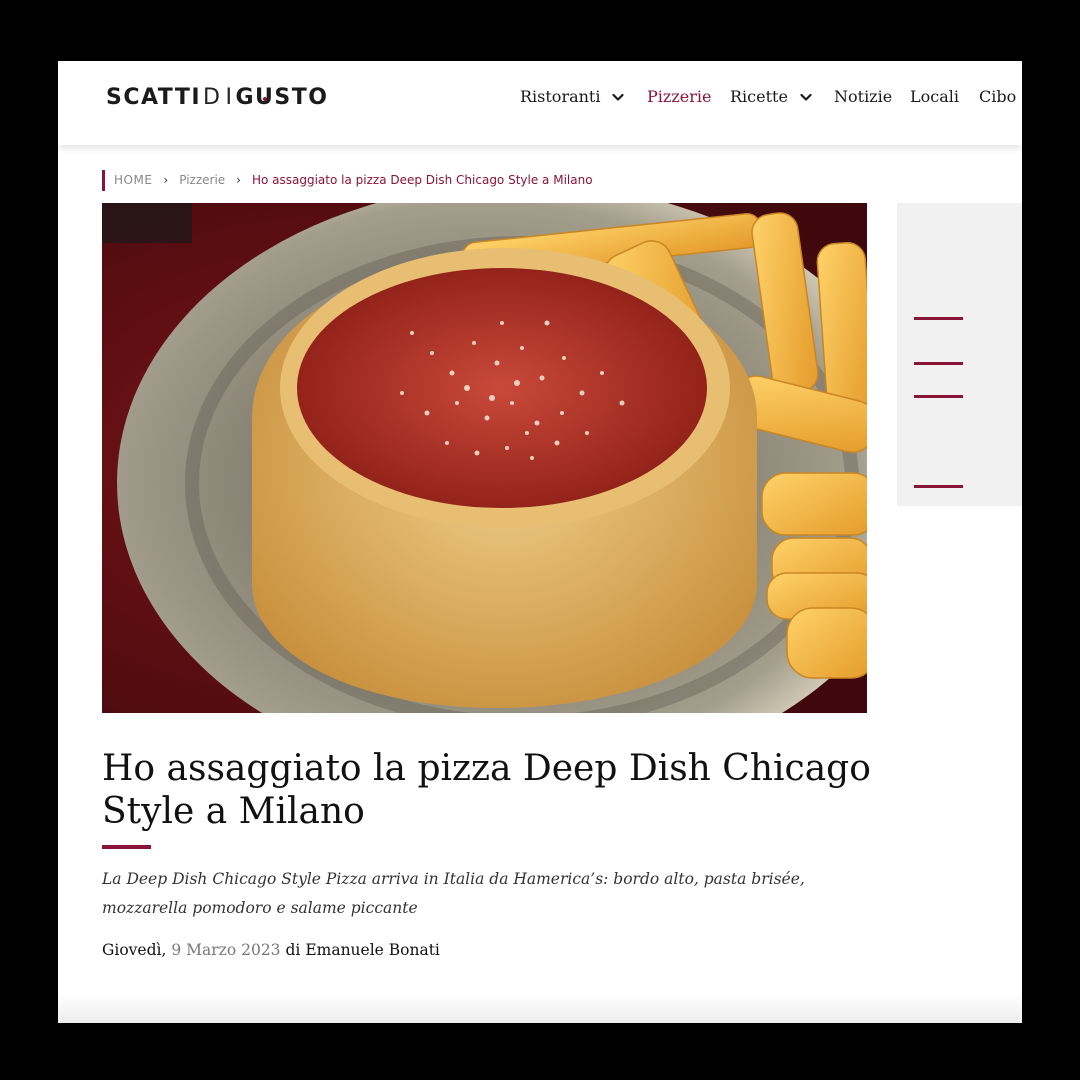  Describe the element at coordinates (679, 96) in the screenshot. I see `nav-item-pizzerie: Pizzerie` at that location.